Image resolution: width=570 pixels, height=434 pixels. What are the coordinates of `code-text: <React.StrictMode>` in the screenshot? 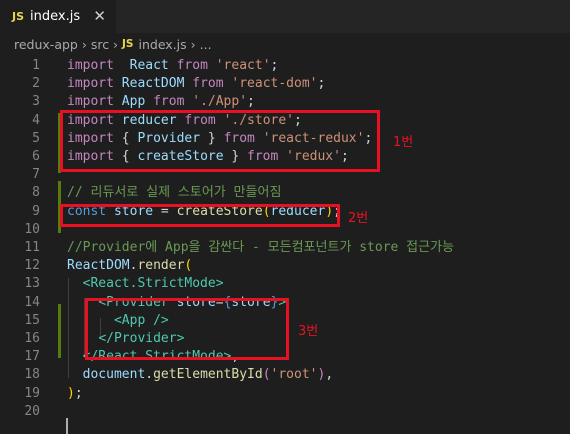 It's located at (145, 284).